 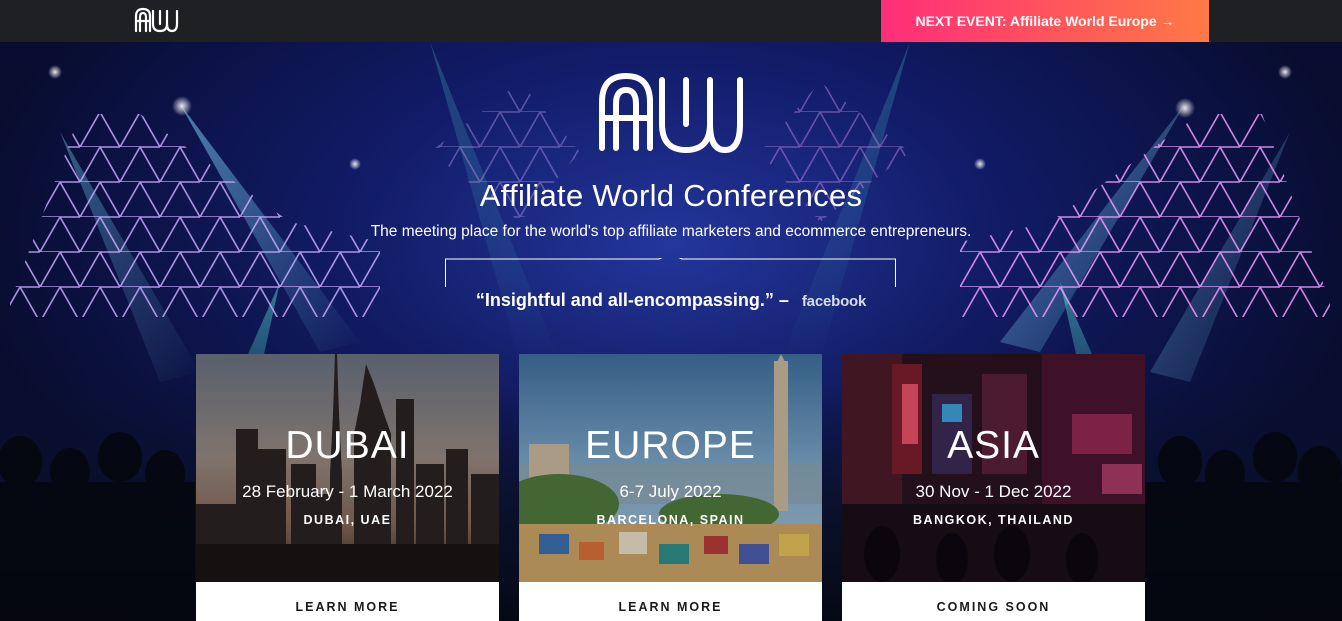 I want to click on dubai-skyline-image, so click(x=347, y=468).